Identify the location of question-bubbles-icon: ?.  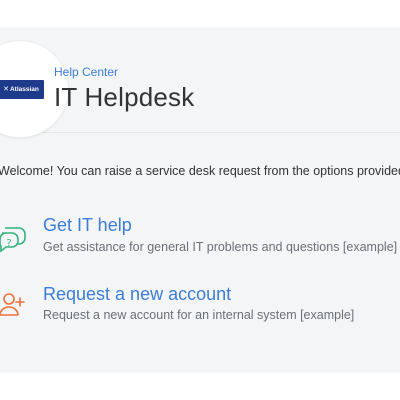
(14, 239).